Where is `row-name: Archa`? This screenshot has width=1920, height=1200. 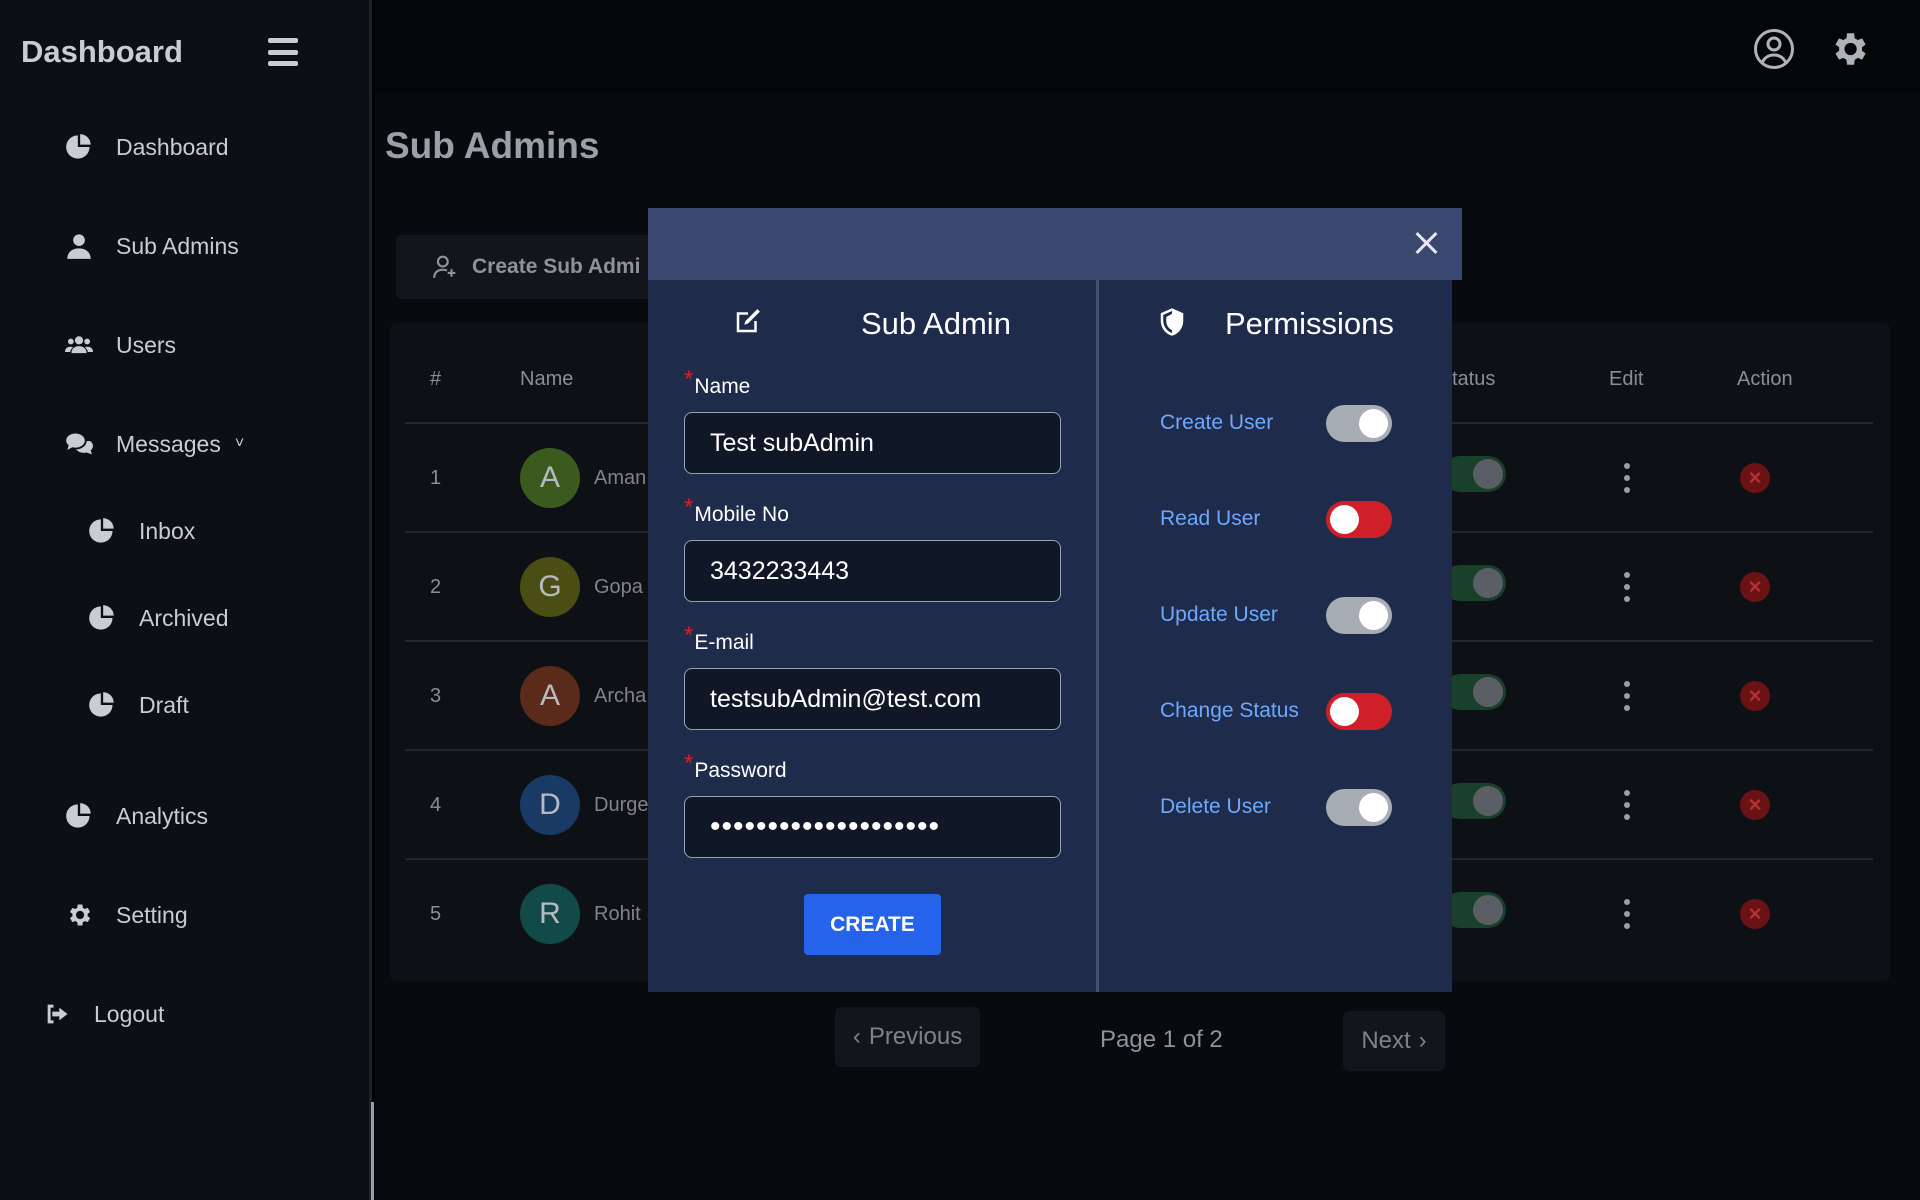
row-name: Archa is located at coordinates (620, 696).